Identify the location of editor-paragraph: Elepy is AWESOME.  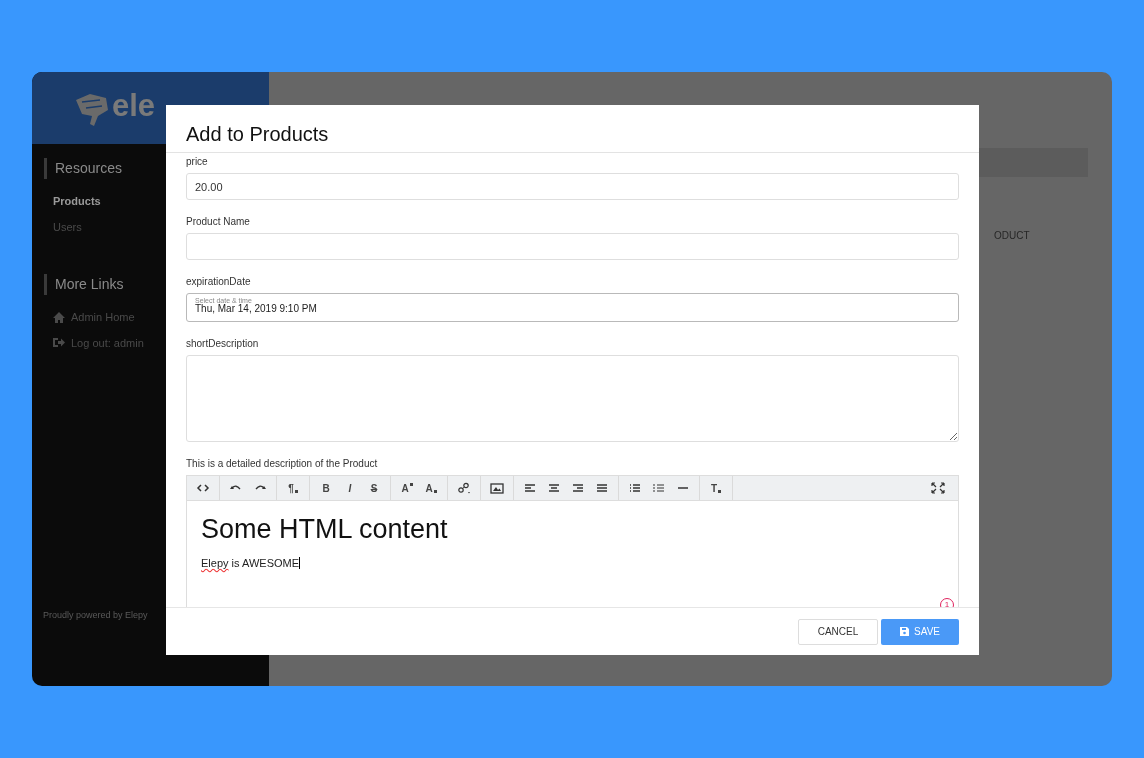
(251, 564).